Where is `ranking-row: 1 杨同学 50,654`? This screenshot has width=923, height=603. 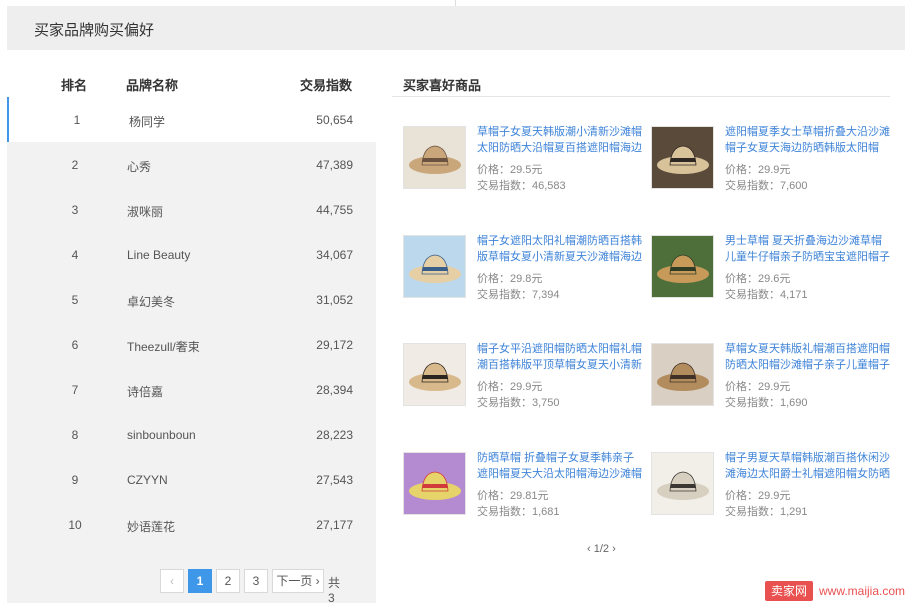
ranking-row: 1 杨同学 50,654 is located at coordinates (191, 119).